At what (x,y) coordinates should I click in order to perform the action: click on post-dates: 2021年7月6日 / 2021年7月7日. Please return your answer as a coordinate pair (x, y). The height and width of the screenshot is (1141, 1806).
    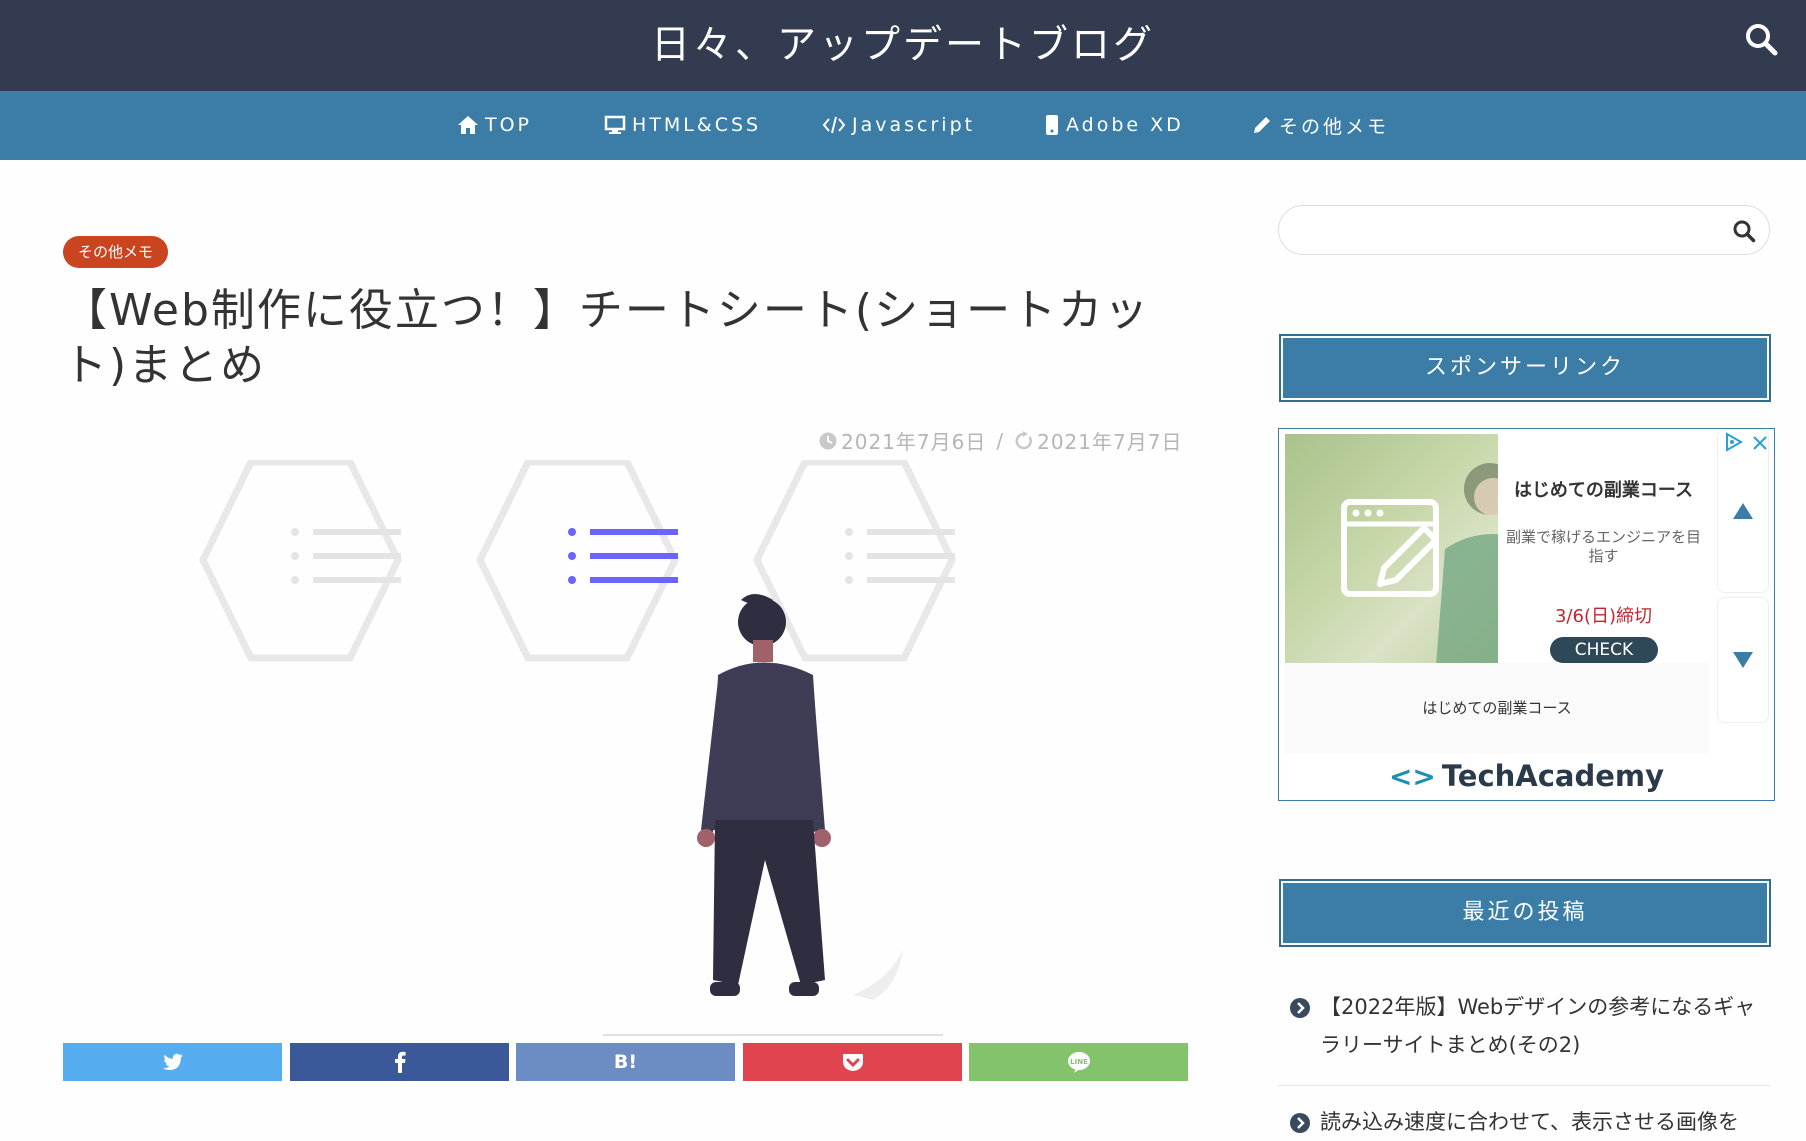
    Looking at the image, I should click on (1000, 440).